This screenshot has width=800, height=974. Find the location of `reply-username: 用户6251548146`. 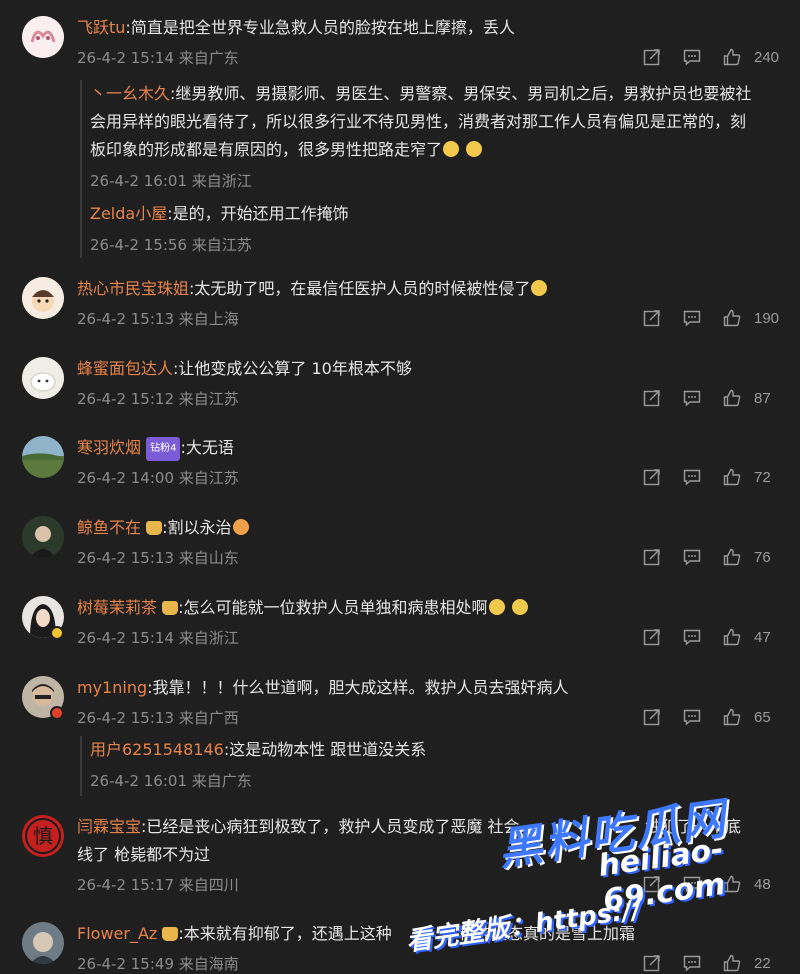

reply-username: 用户6251548146 is located at coordinates (157, 749).